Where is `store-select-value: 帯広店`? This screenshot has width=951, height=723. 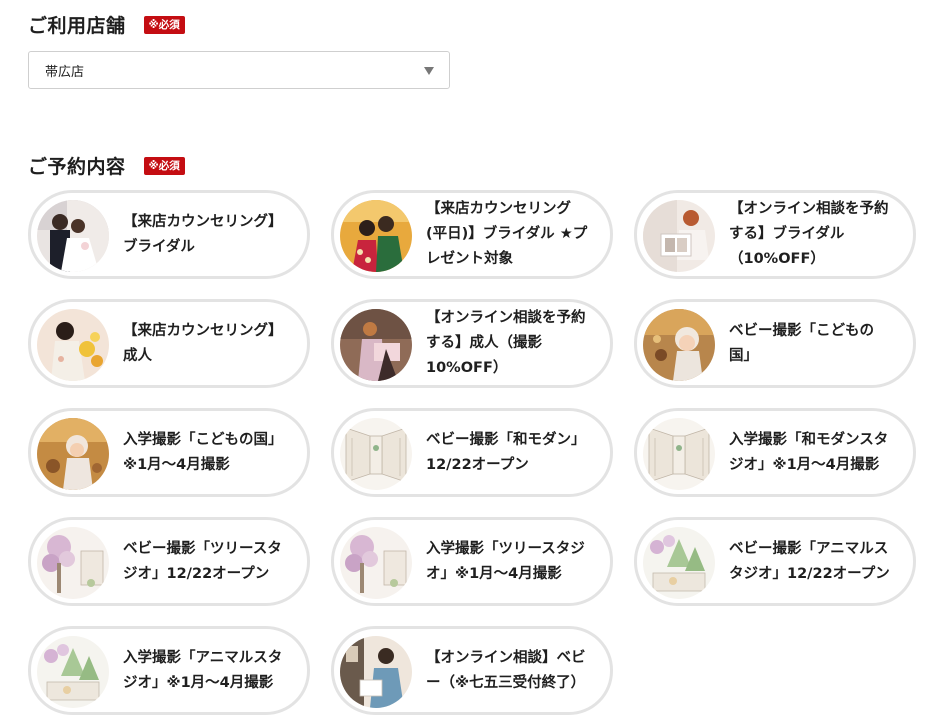 store-select-value: 帯広店 is located at coordinates (65, 72).